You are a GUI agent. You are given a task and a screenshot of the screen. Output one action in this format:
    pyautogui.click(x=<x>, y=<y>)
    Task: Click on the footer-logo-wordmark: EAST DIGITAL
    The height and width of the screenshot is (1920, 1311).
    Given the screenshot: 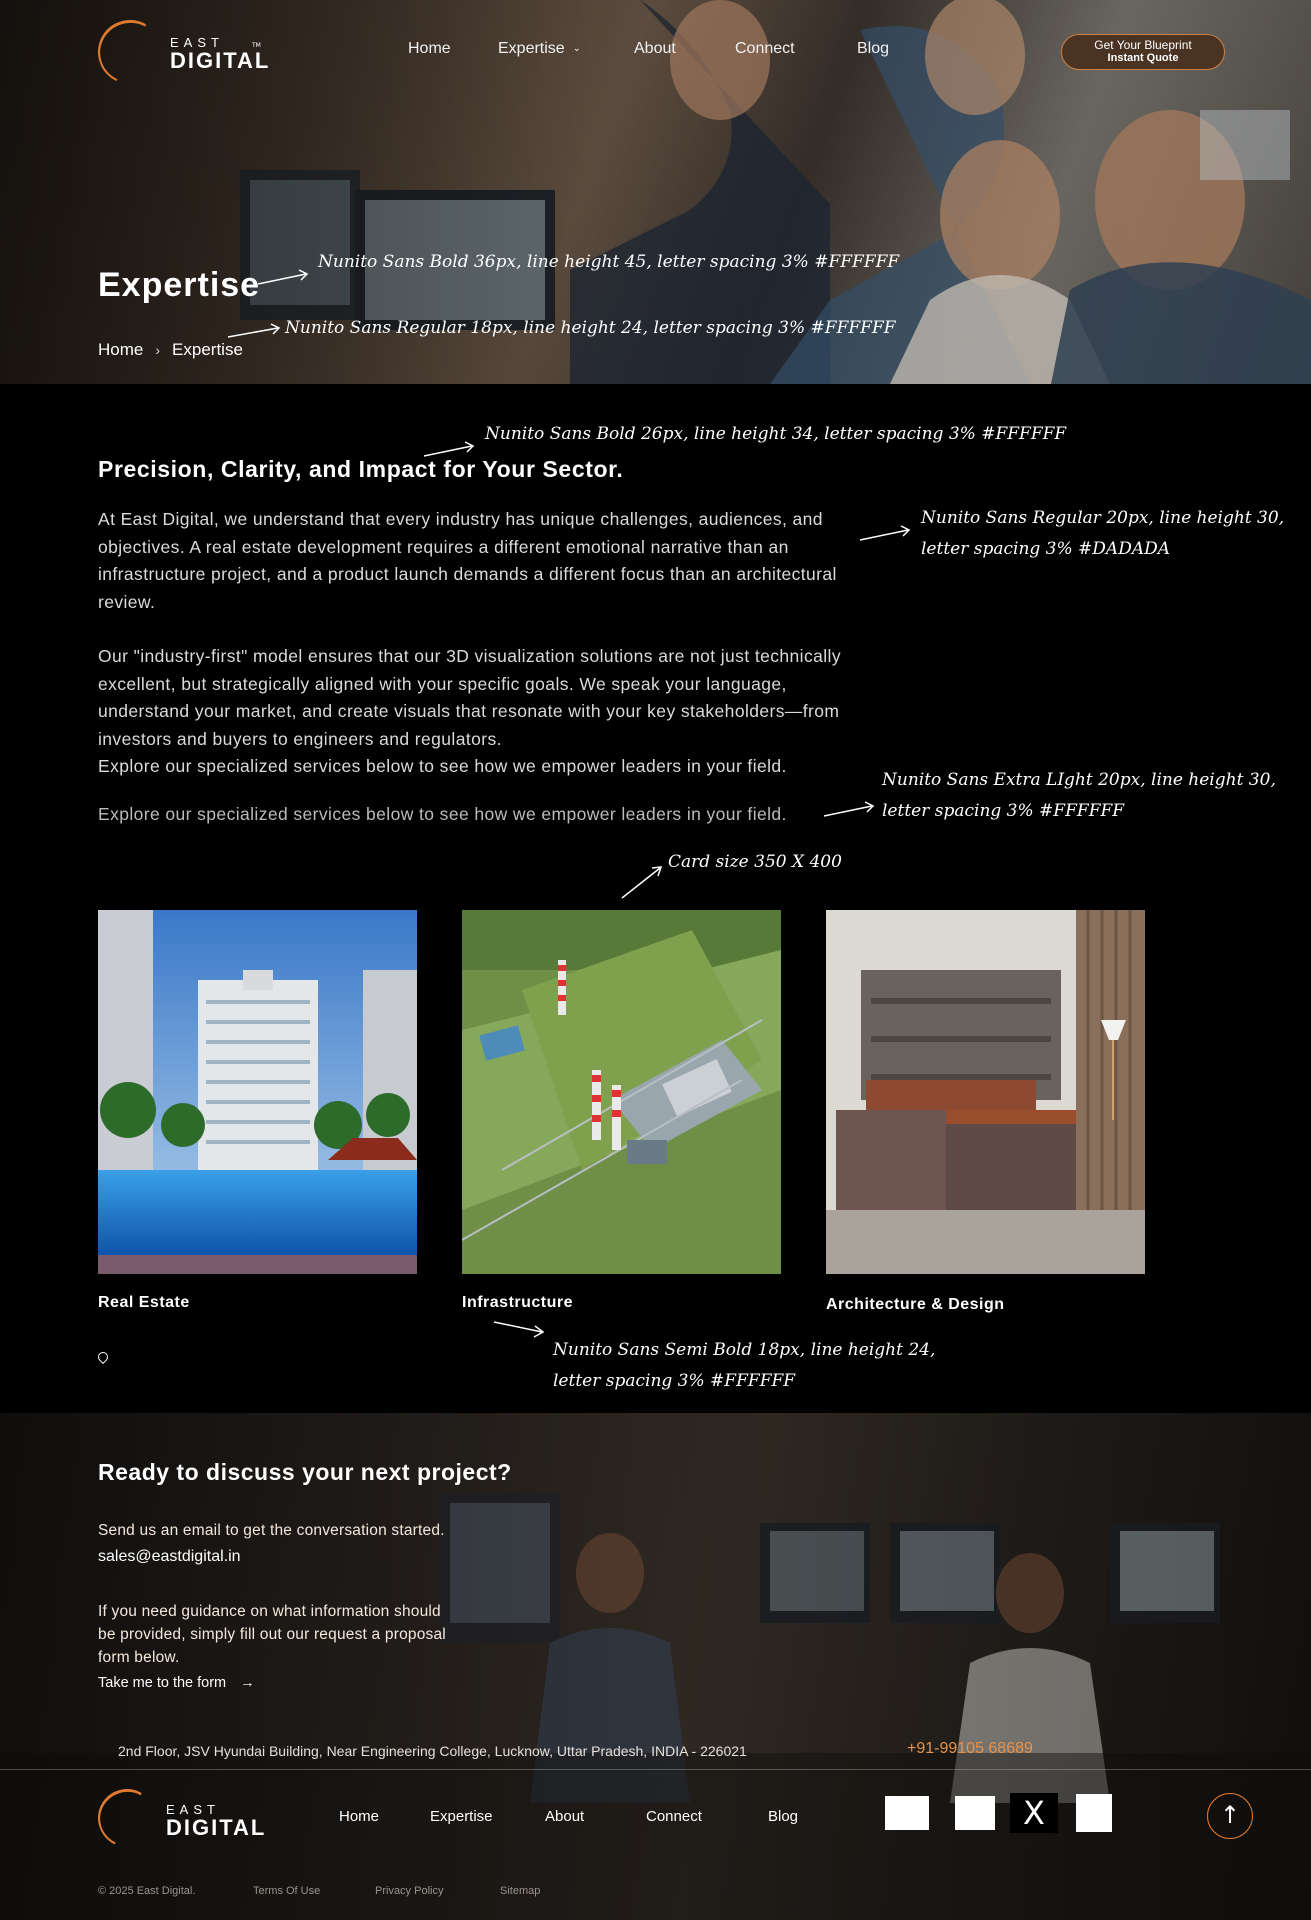 What is the action you would take?
    pyautogui.click(x=216, y=1821)
    